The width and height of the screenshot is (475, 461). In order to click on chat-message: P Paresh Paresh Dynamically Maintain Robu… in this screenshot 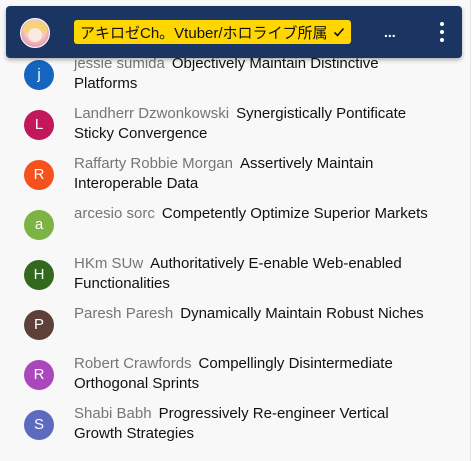, I will do `click(235, 325)`.